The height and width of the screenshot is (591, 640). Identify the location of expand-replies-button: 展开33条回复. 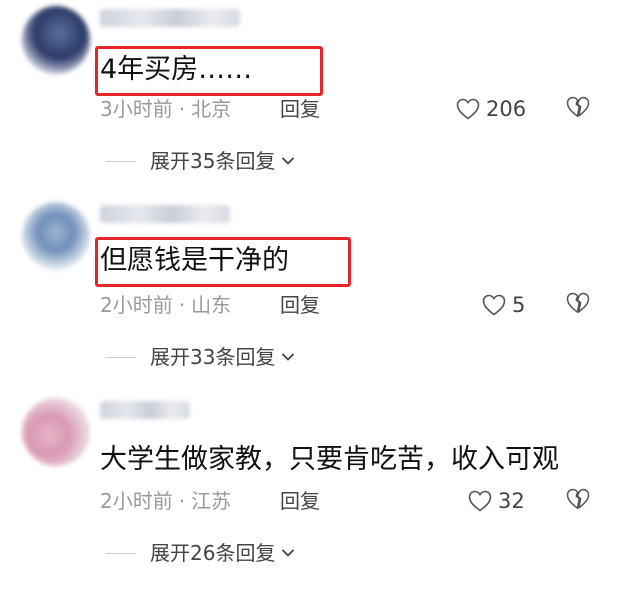
(200, 357).